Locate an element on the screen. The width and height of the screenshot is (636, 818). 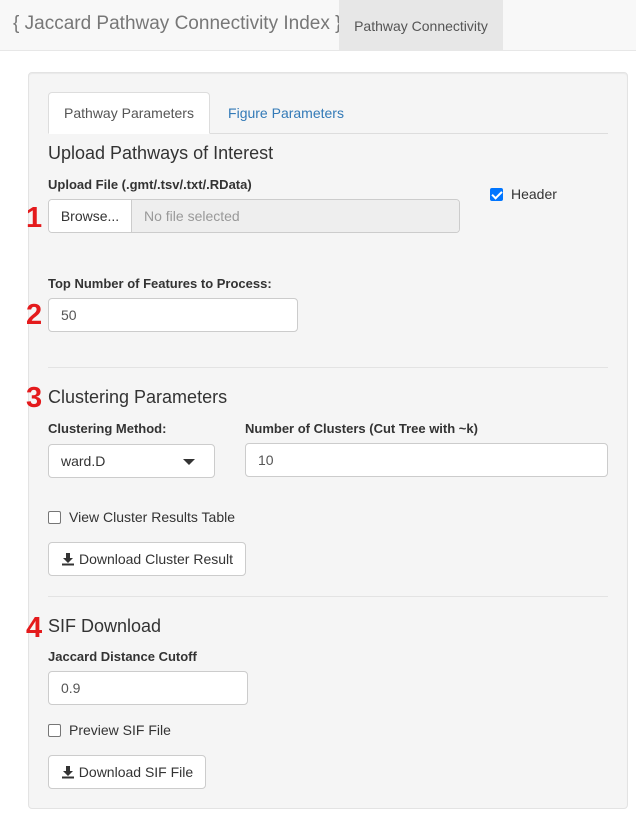
sif-heading: SIF Download is located at coordinates (105, 626).